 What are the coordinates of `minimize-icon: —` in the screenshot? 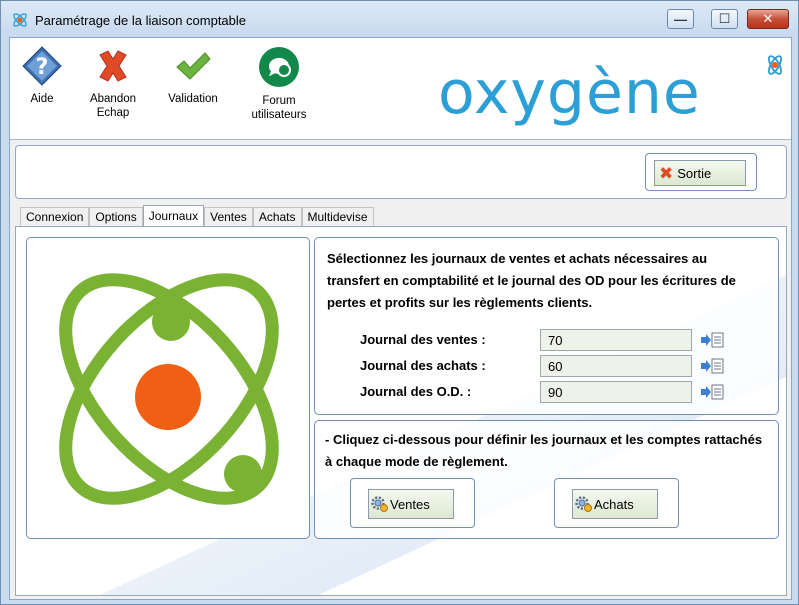 It's located at (680, 19).